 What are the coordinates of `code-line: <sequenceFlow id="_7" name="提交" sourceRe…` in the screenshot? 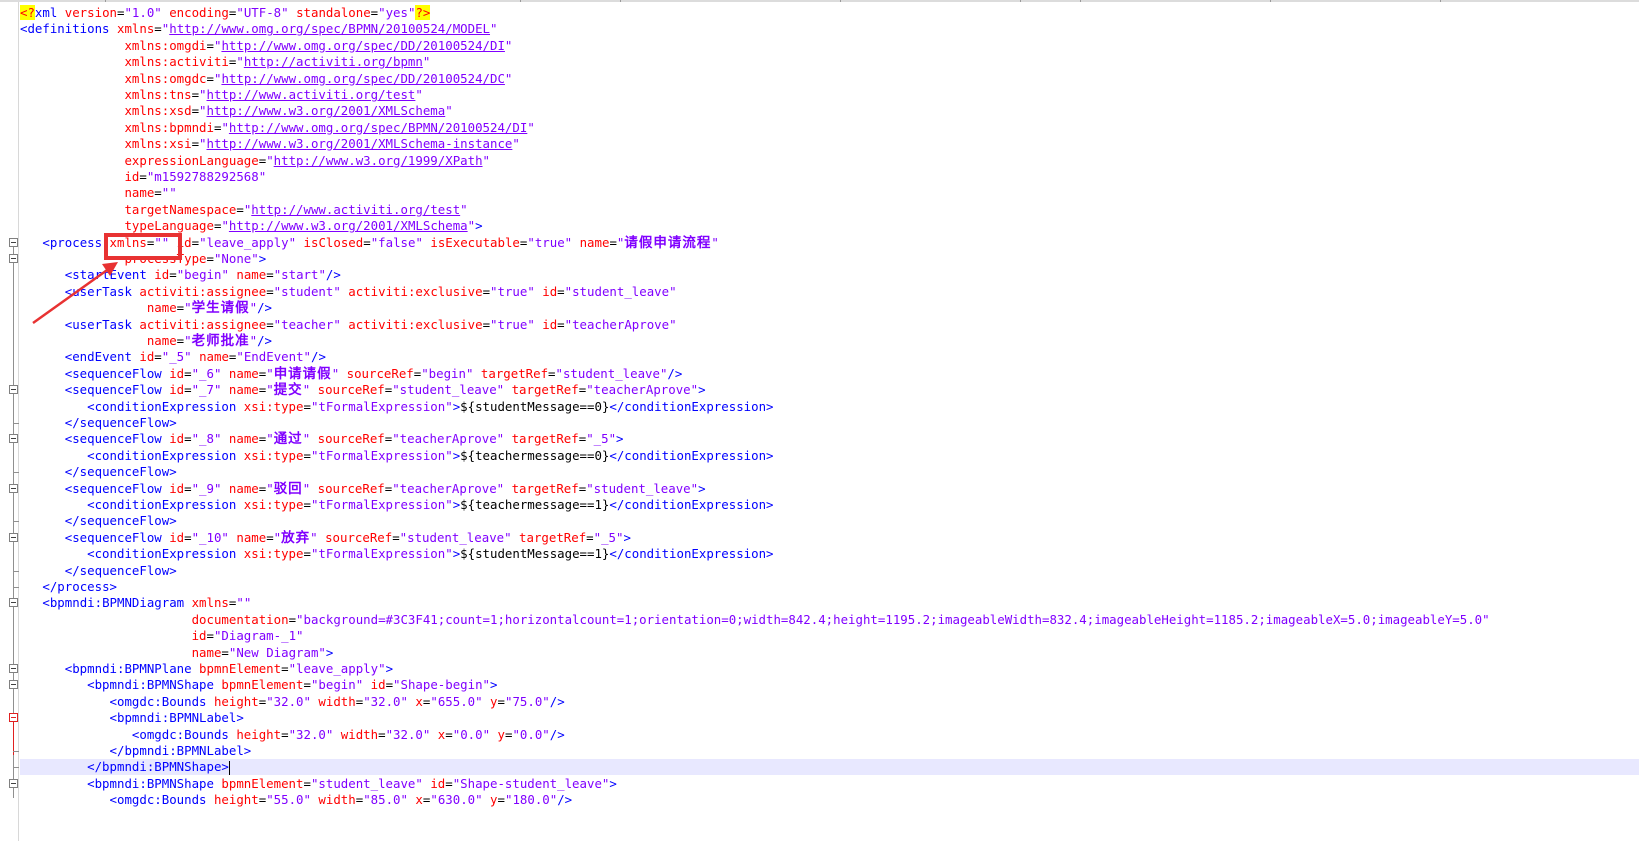 It's located at (829, 390).